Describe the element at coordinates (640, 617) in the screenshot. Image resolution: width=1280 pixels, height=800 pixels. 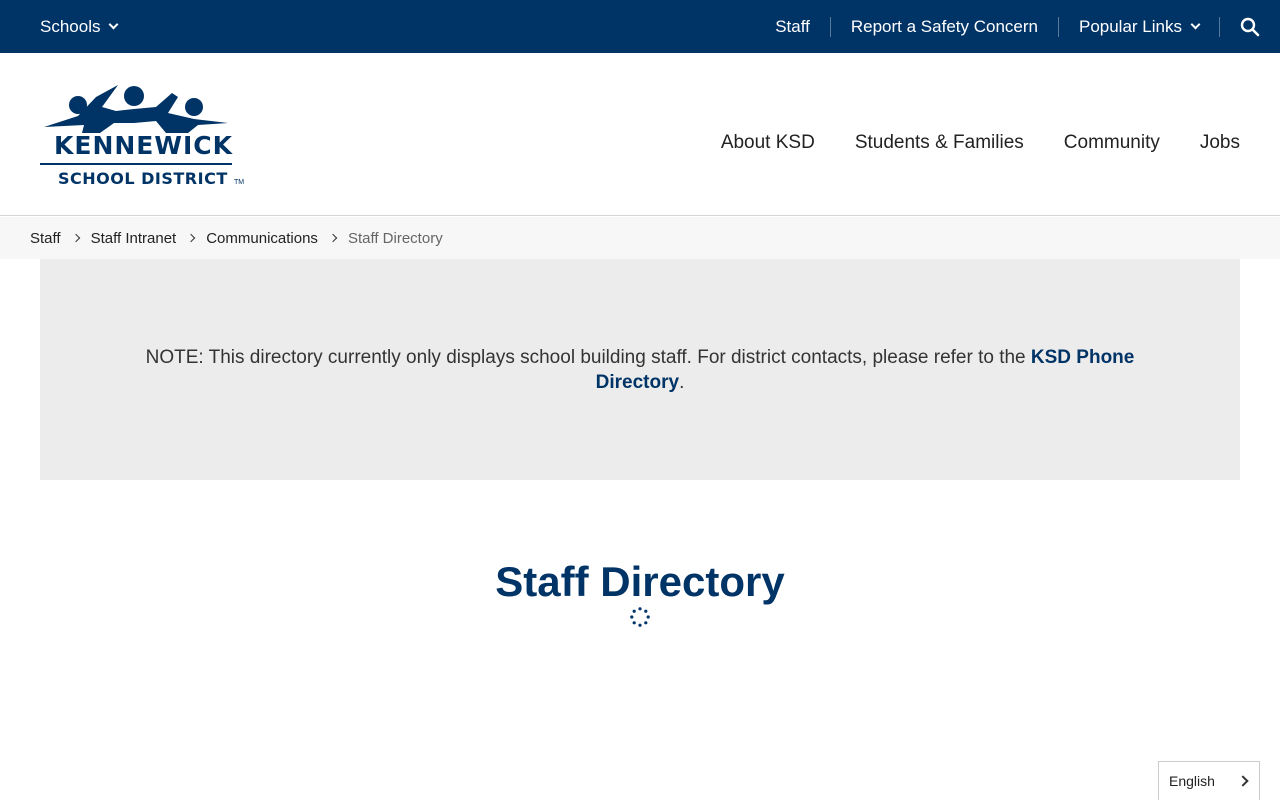
I see `loading-spinner-icon` at that location.